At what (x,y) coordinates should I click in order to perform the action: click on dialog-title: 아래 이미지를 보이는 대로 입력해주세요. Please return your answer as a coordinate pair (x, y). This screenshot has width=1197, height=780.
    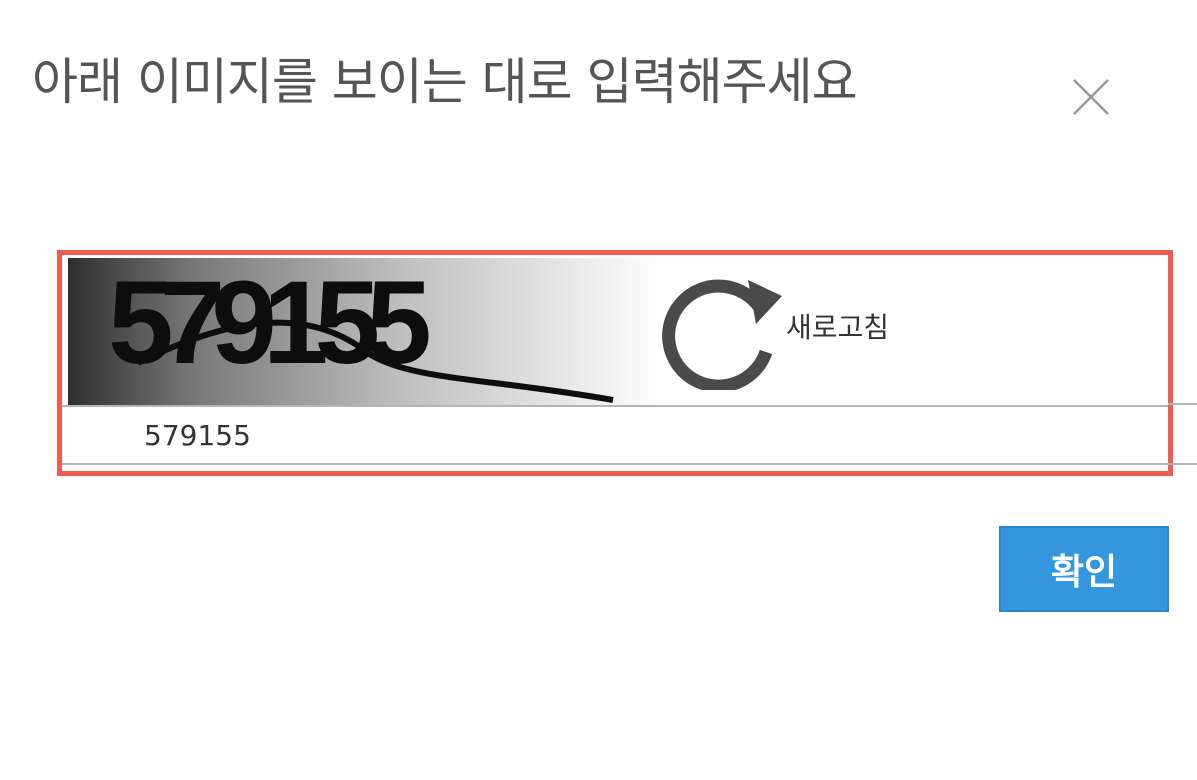
    Looking at the image, I should click on (445, 82).